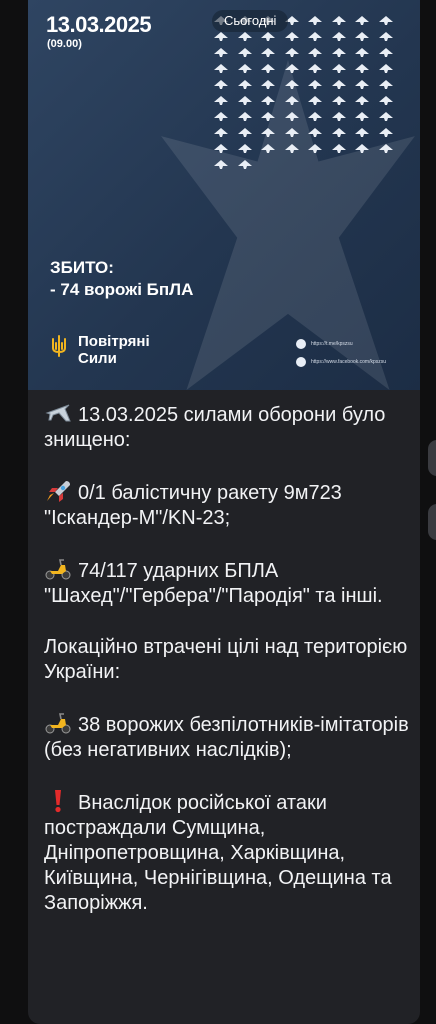 The width and height of the screenshot is (436, 1024). What do you see at coordinates (99, 24) in the screenshot?
I see `report-date: 13.03.2025` at bounding box center [99, 24].